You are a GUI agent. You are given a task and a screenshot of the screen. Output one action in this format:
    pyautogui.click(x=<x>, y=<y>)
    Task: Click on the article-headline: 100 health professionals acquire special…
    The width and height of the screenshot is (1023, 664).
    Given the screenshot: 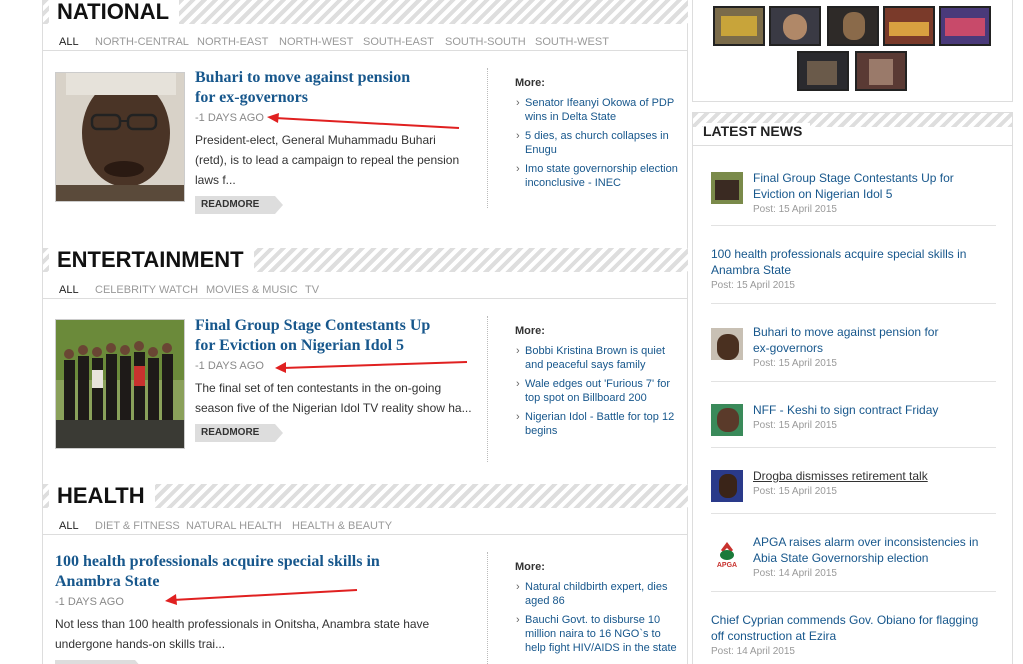 What is the action you would take?
    pyautogui.click(x=217, y=572)
    